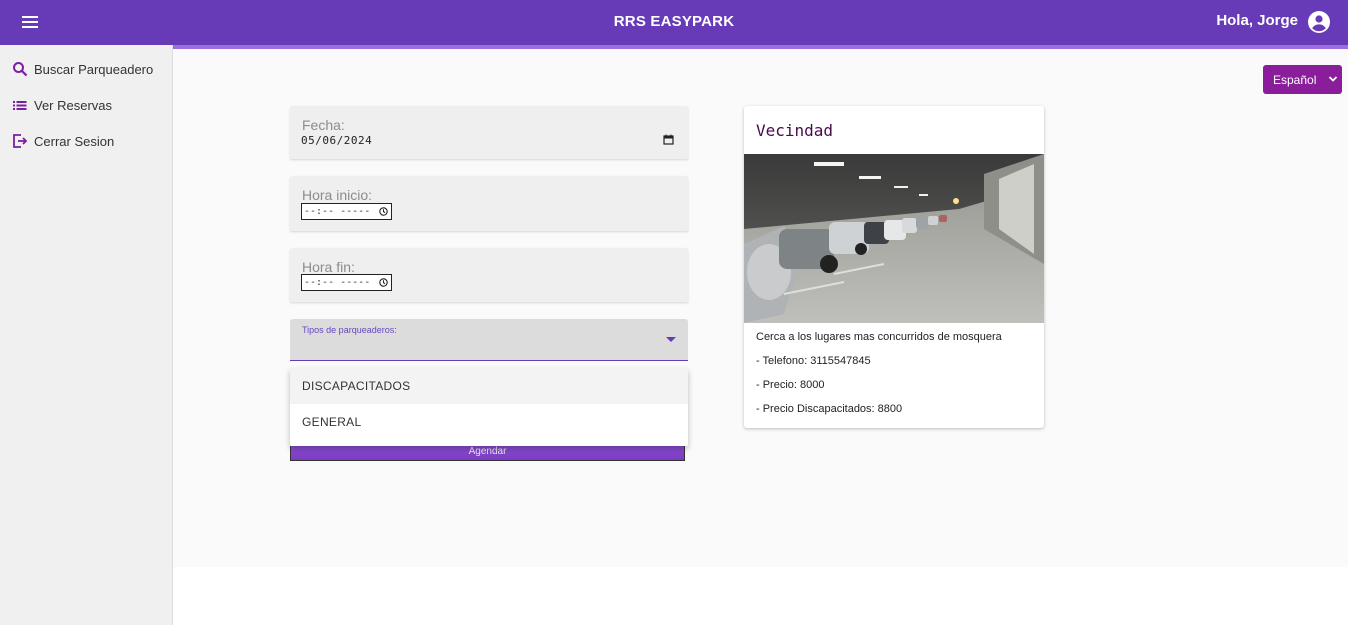 This screenshot has height=625, width=1348. What do you see at coordinates (1257, 20) in the screenshot?
I see `user-greeting: Hola, Jorge` at bounding box center [1257, 20].